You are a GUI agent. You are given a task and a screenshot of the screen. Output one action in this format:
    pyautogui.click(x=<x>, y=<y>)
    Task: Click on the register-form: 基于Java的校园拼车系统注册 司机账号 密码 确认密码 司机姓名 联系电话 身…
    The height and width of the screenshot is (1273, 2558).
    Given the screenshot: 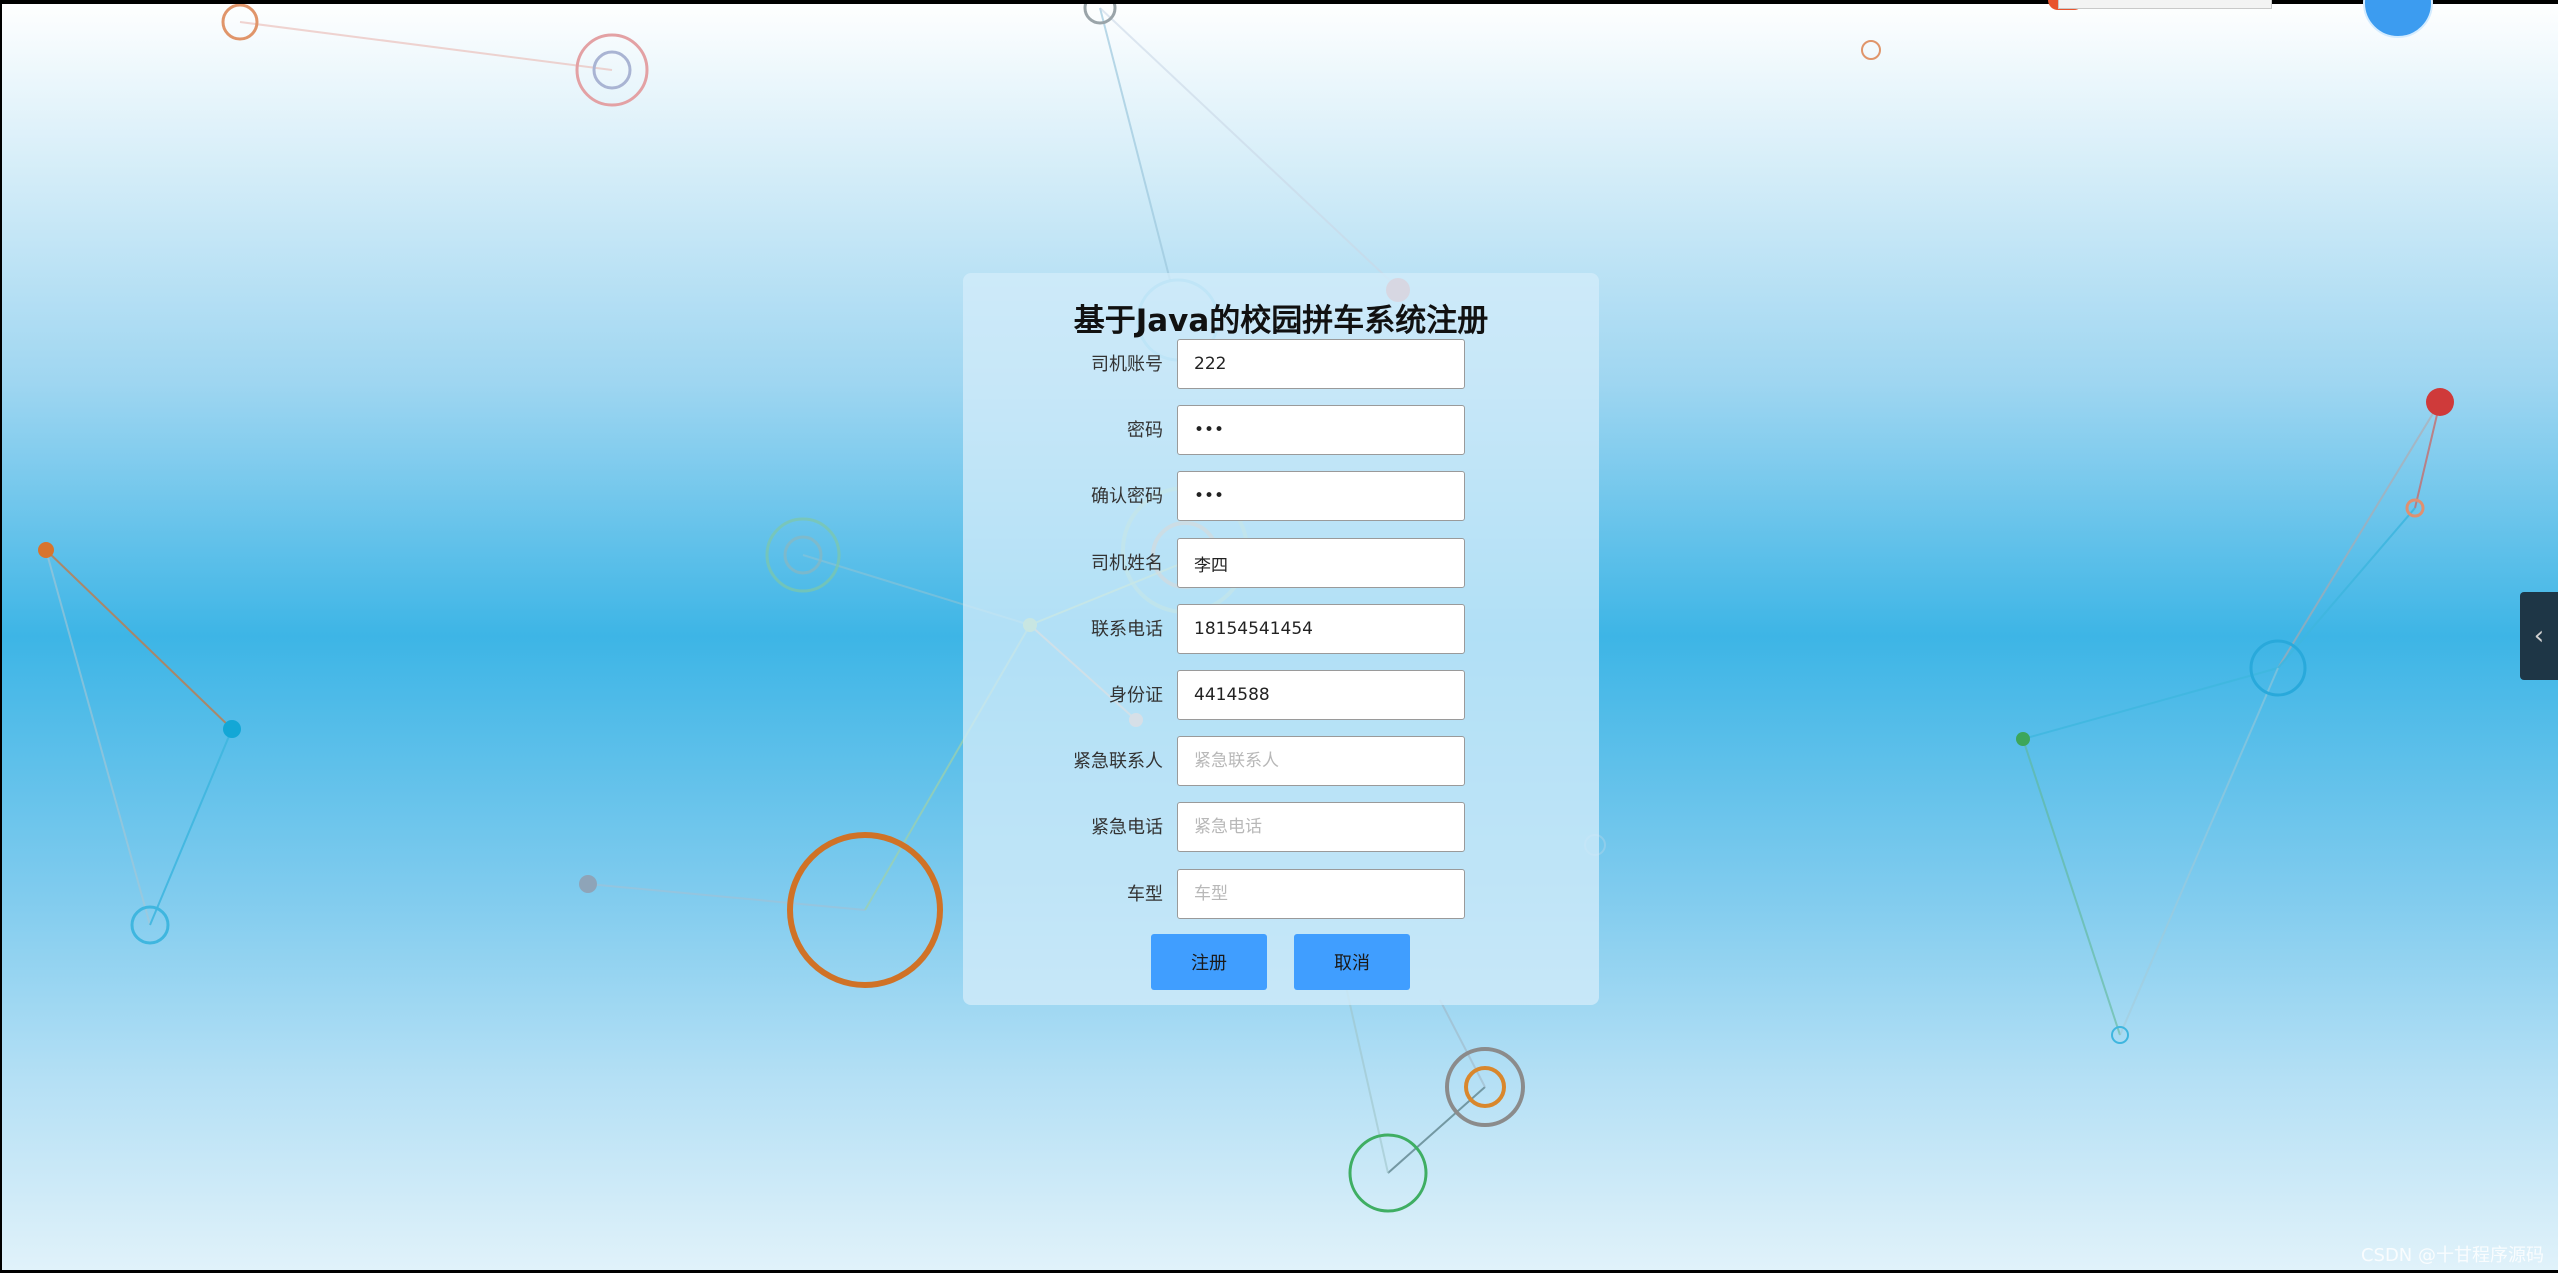 What is the action you would take?
    pyautogui.click(x=1281, y=639)
    